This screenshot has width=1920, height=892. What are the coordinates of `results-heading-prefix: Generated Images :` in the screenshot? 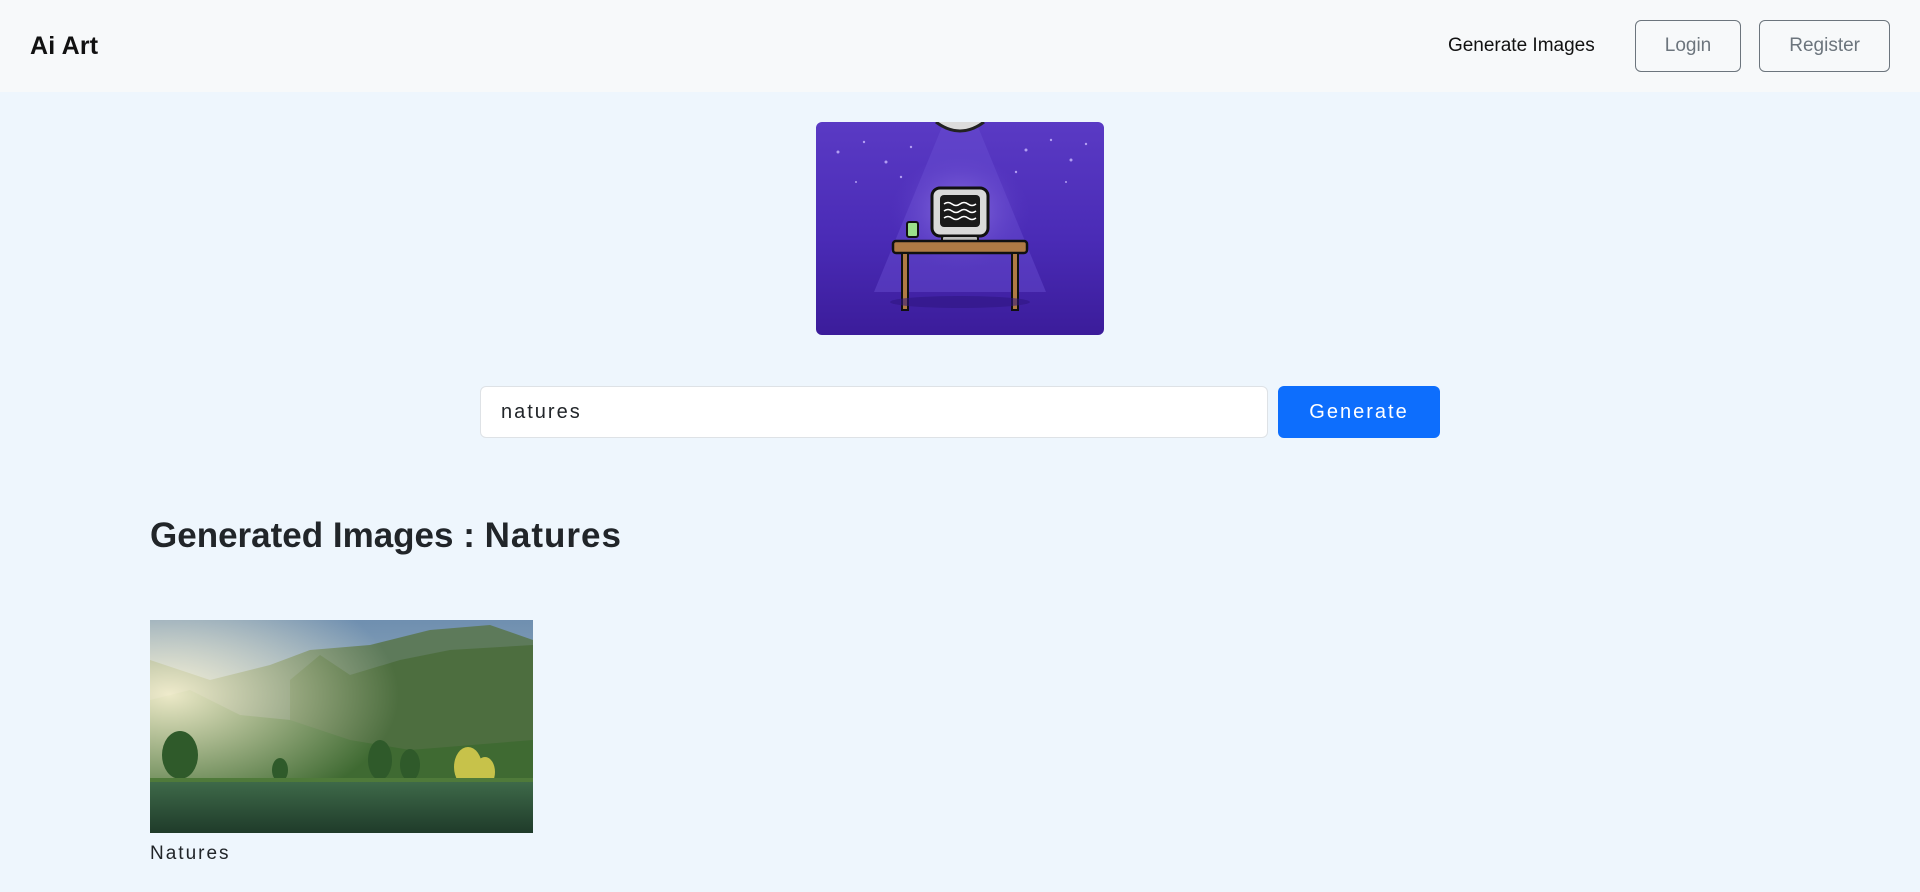 It's located at (317, 535).